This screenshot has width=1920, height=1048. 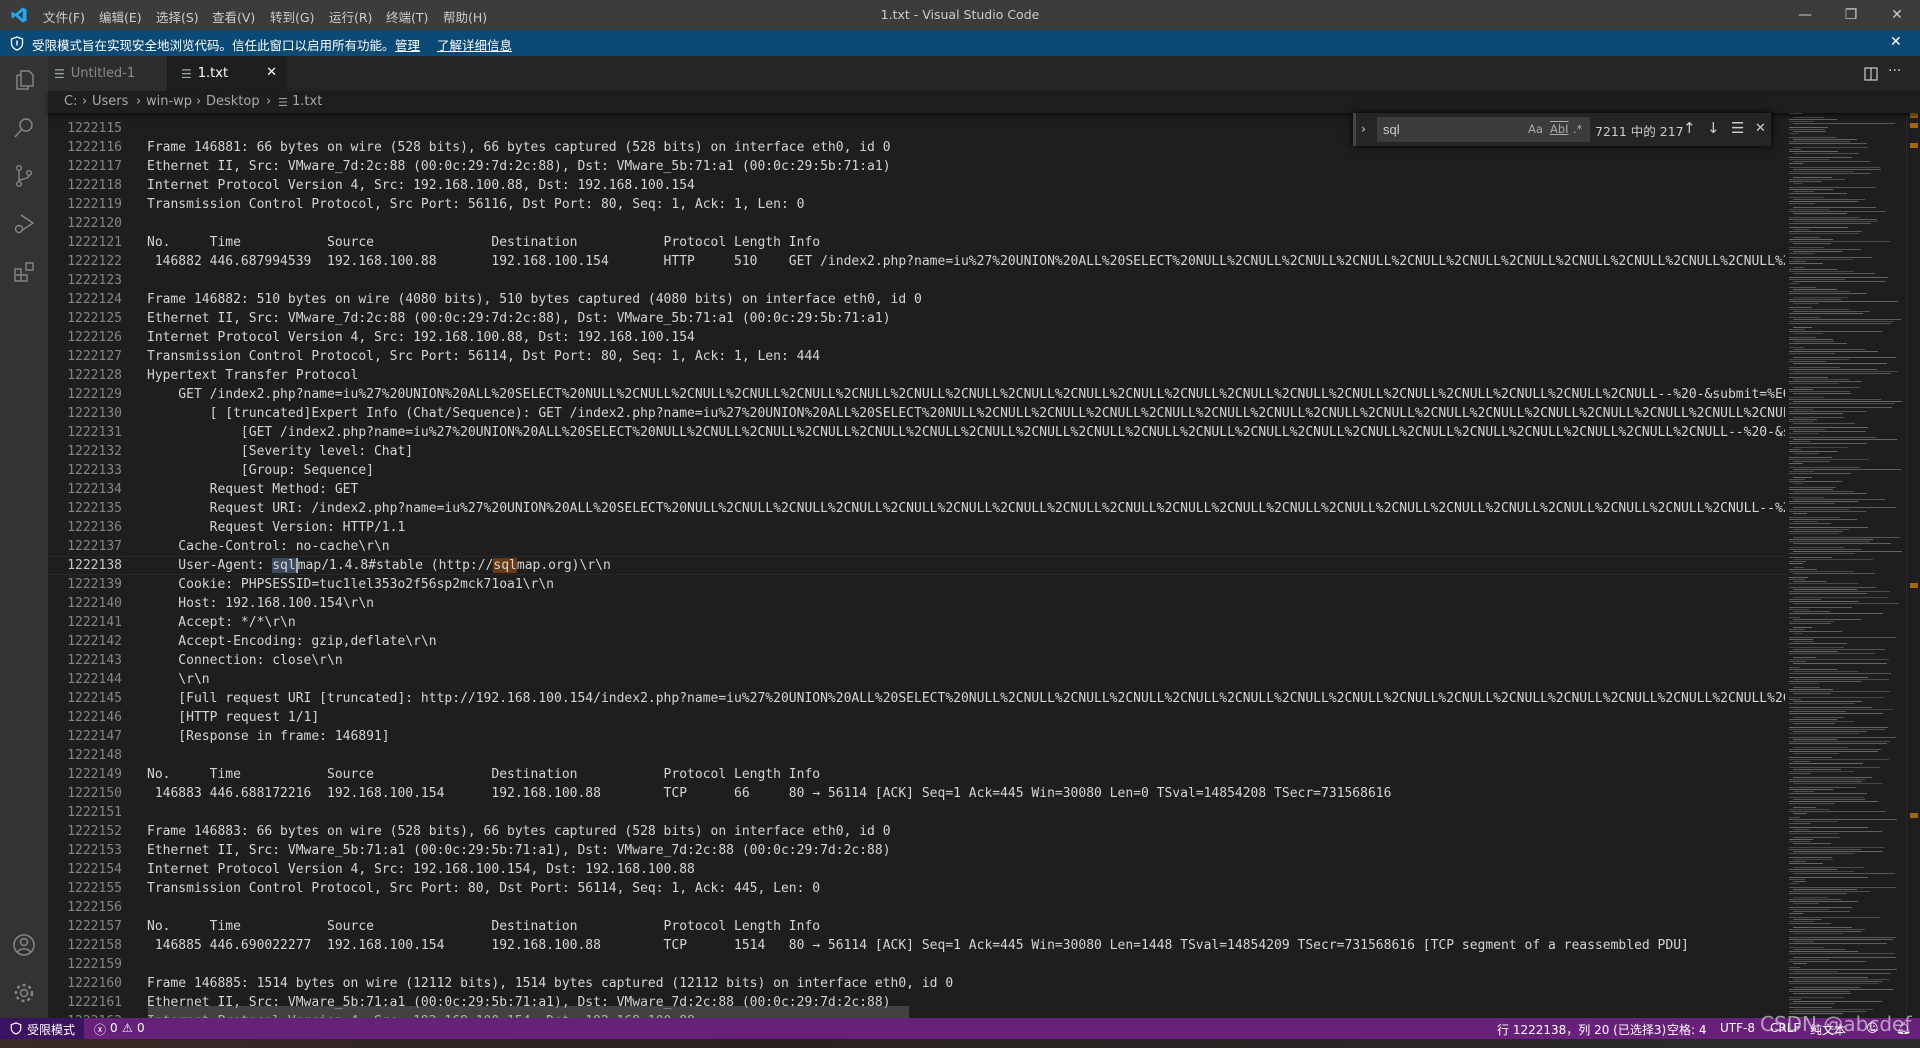 I want to click on editor-line: 1222137 Cache-Control: no-cache\r\n, so click(x=916, y=546).